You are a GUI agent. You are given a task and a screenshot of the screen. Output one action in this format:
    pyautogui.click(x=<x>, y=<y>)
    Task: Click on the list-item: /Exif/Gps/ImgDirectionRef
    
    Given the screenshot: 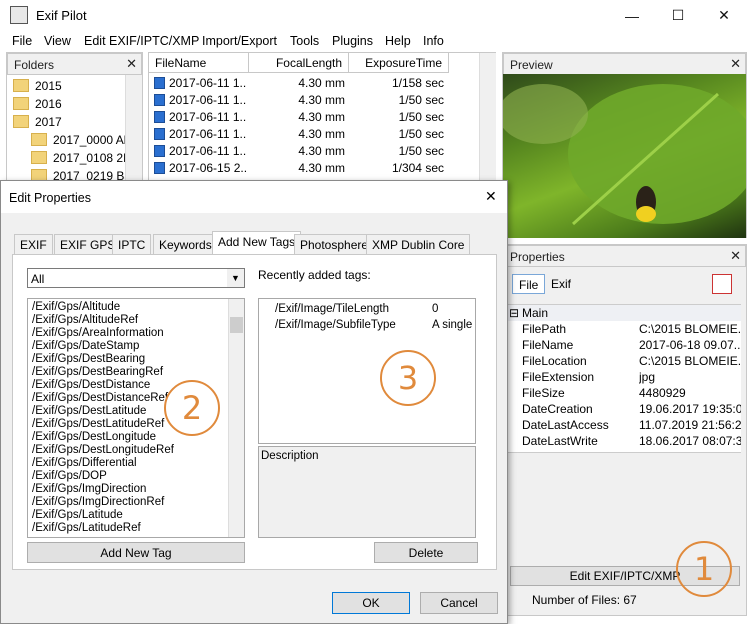 What is the action you would take?
    pyautogui.click(x=98, y=502)
    